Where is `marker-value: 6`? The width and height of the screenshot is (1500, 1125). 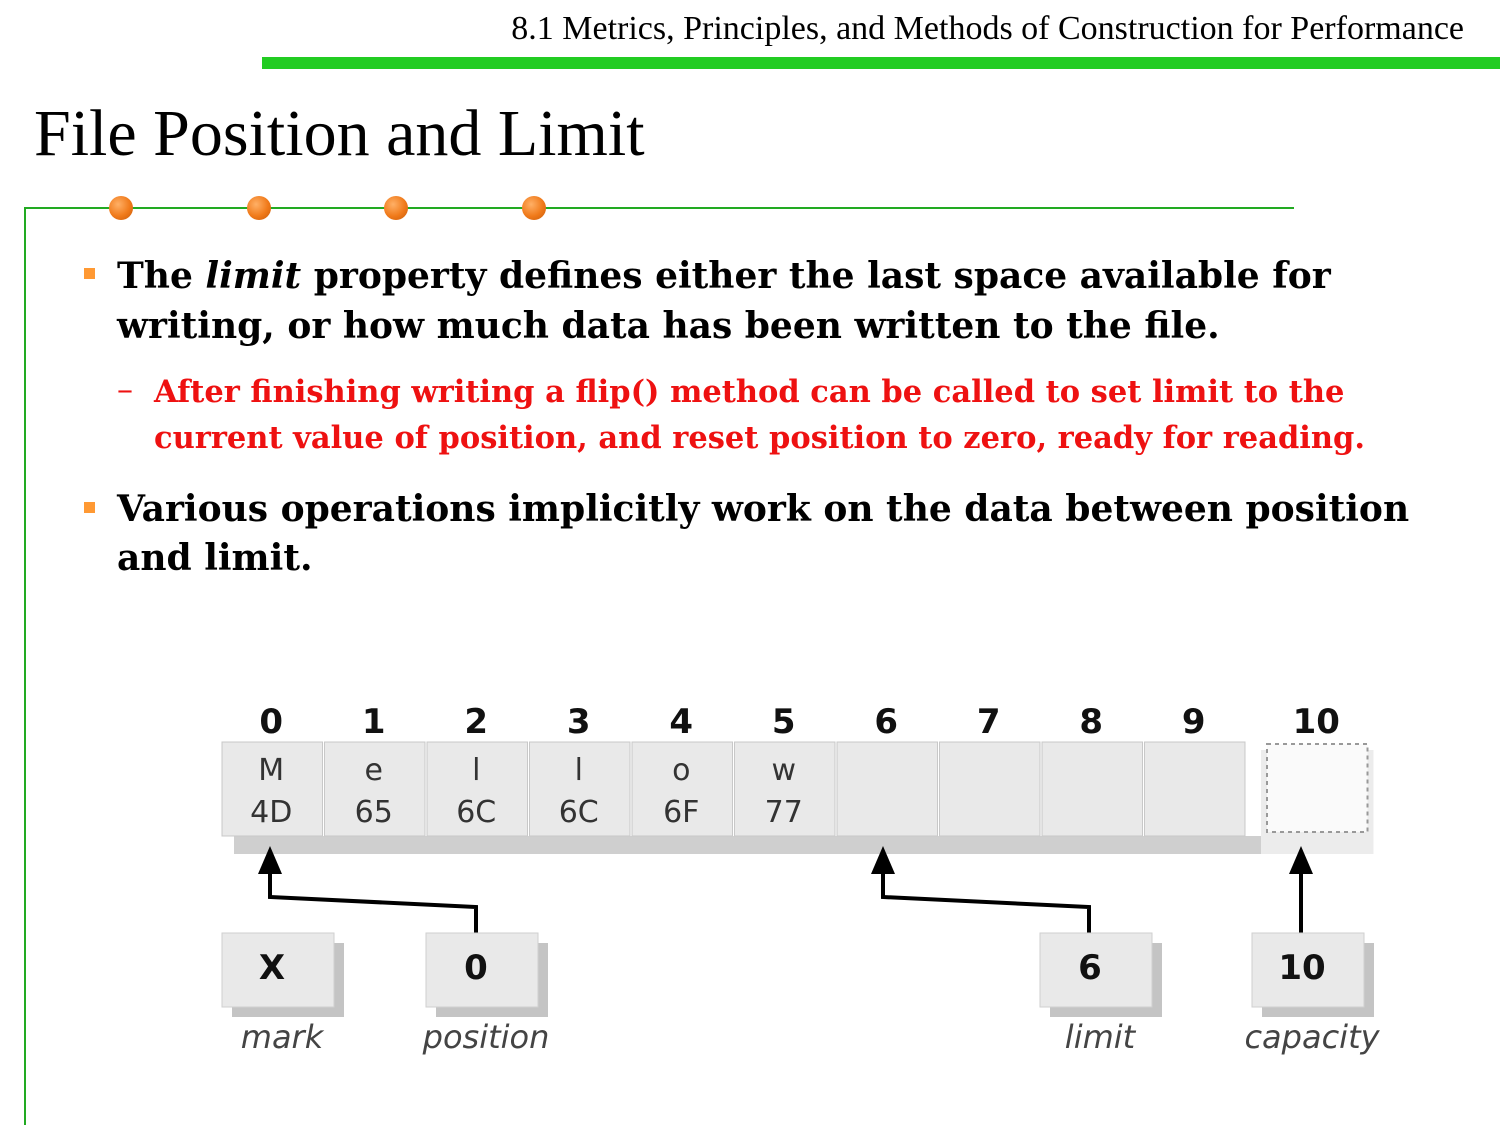 marker-value: 6 is located at coordinates (1090, 968).